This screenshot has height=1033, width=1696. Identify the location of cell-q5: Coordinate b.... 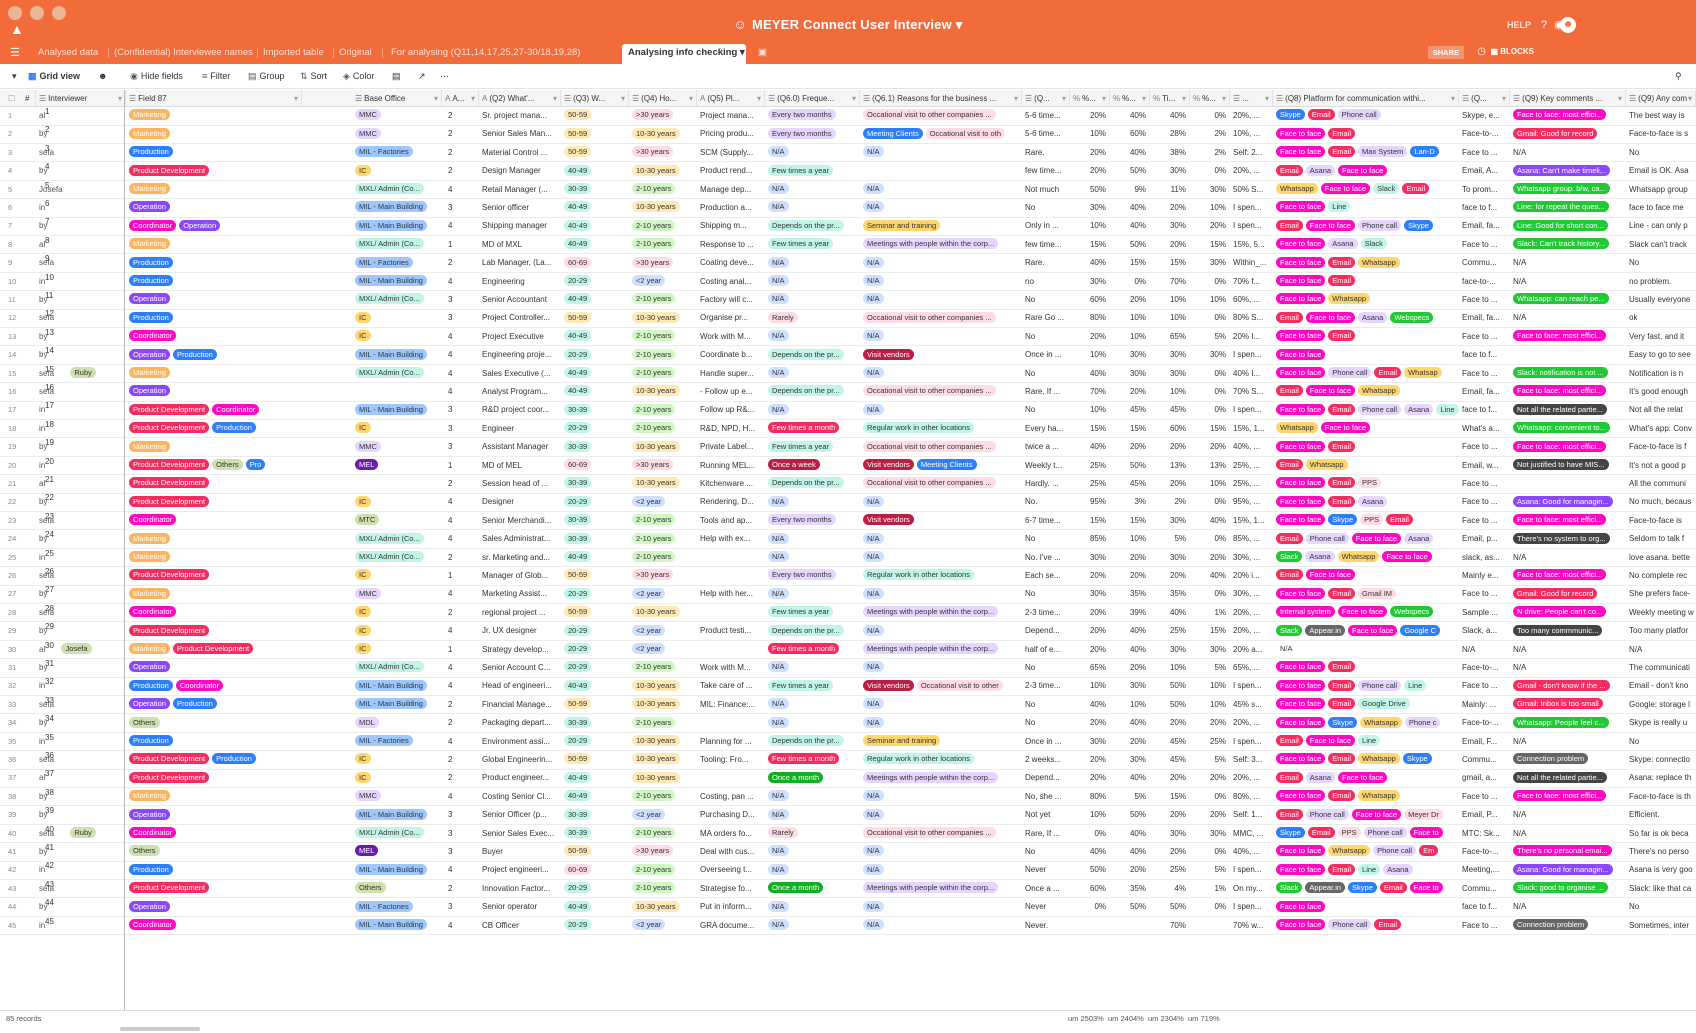
(731, 355).